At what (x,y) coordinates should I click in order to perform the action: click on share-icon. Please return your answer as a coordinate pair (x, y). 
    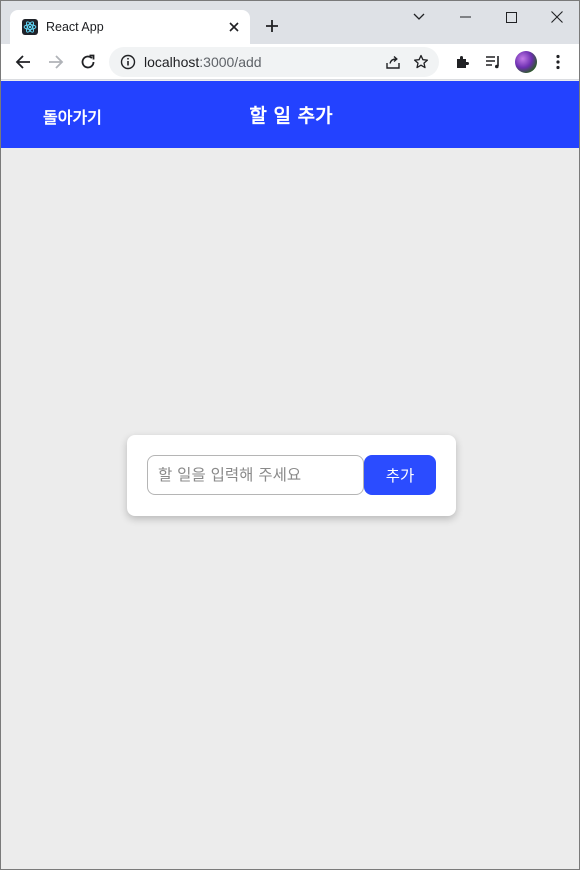
    Looking at the image, I should click on (393, 62).